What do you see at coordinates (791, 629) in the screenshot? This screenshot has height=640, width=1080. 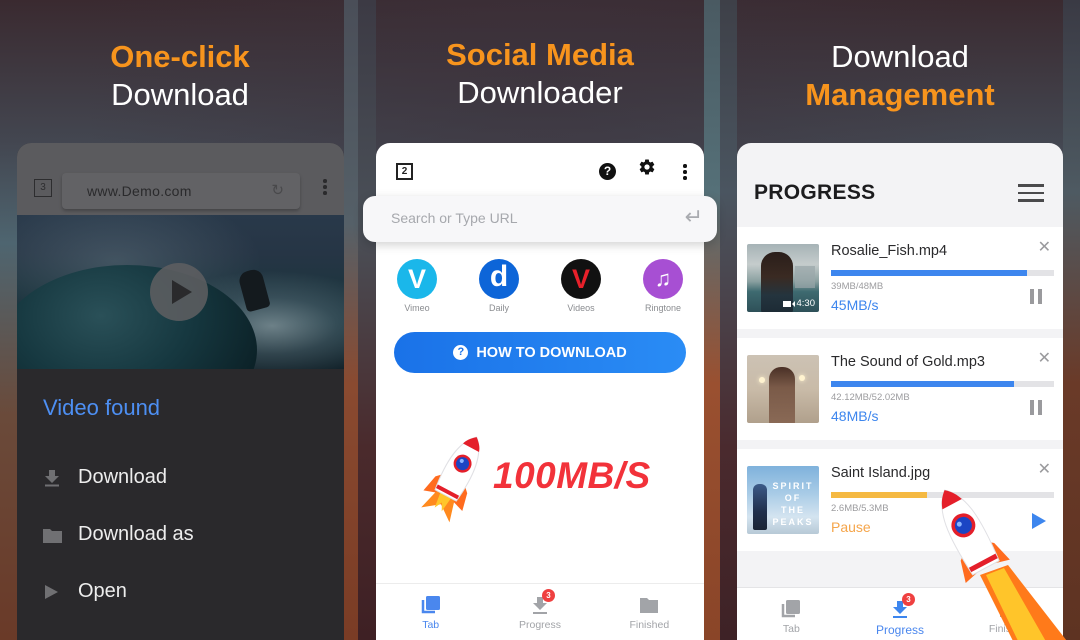 I see `nav-label: Tab` at bounding box center [791, 629].